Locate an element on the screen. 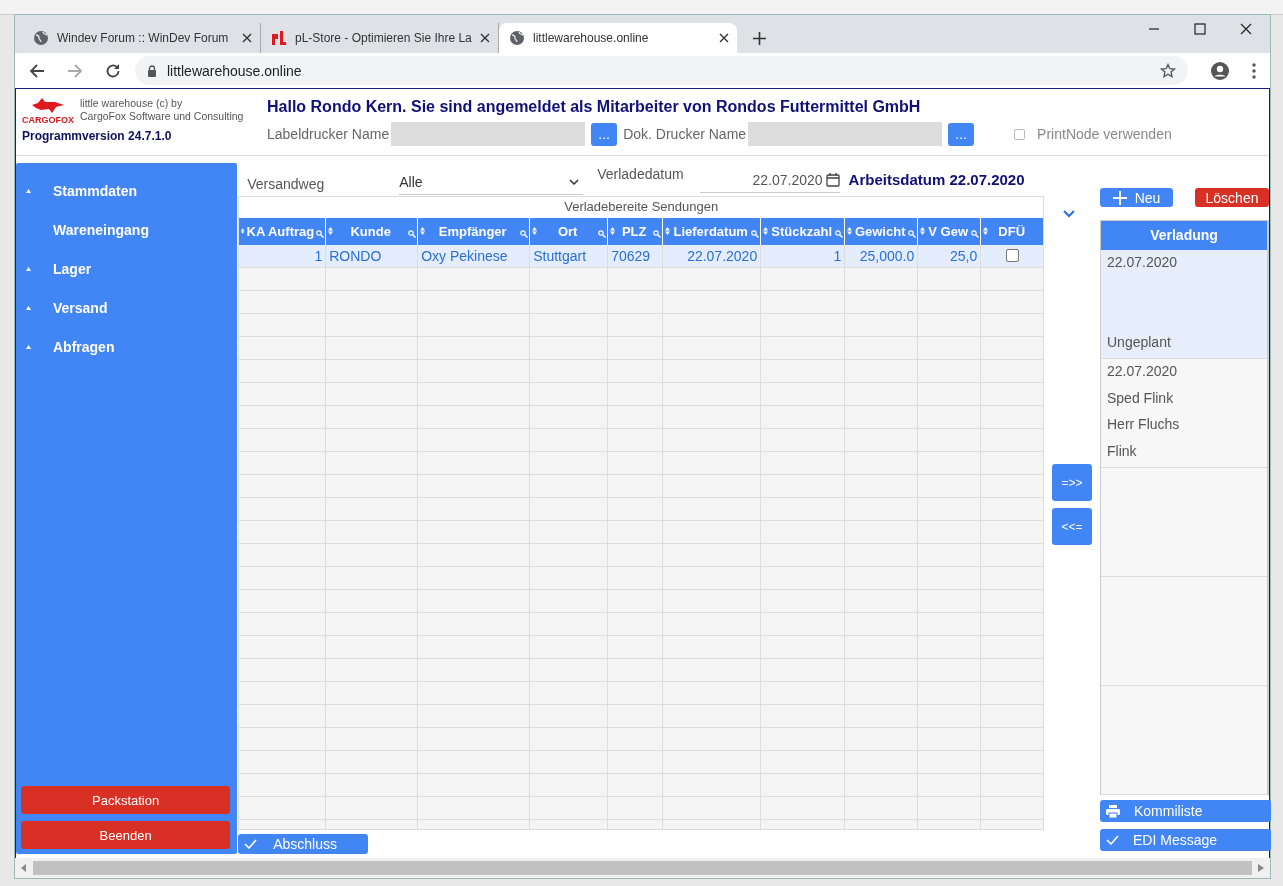 This screenshot has width=1283, height=886. action-button: EDI Message is located at coordinates (1185, 840).